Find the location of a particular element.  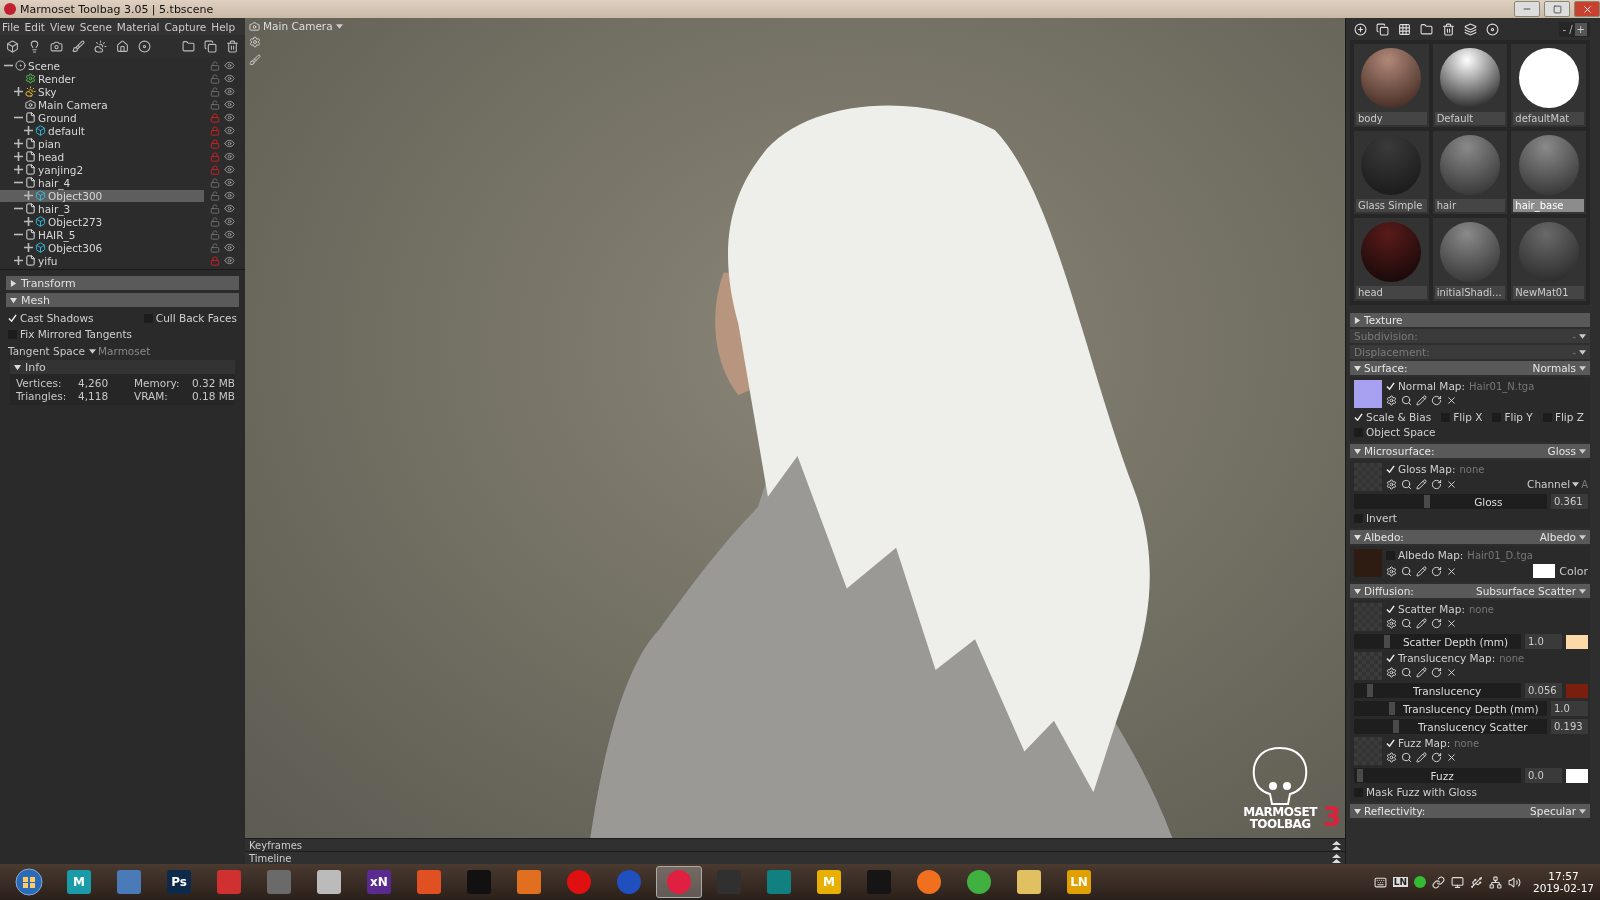

menu-item: Scene is located at coordinates (95, 26).